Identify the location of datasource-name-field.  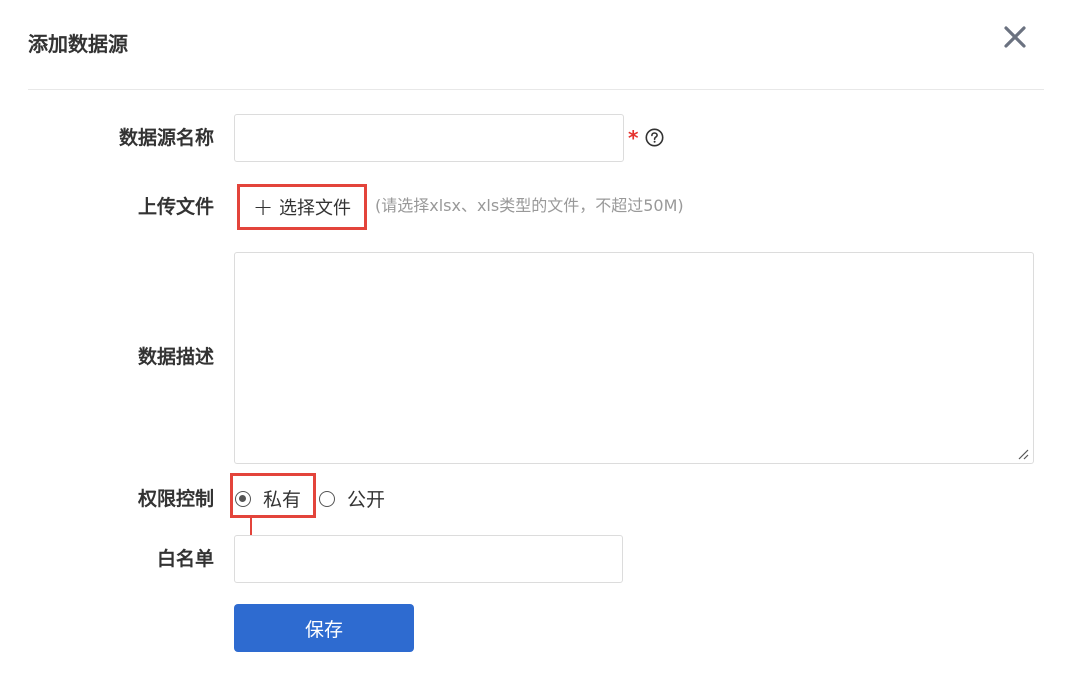
(429, 138).